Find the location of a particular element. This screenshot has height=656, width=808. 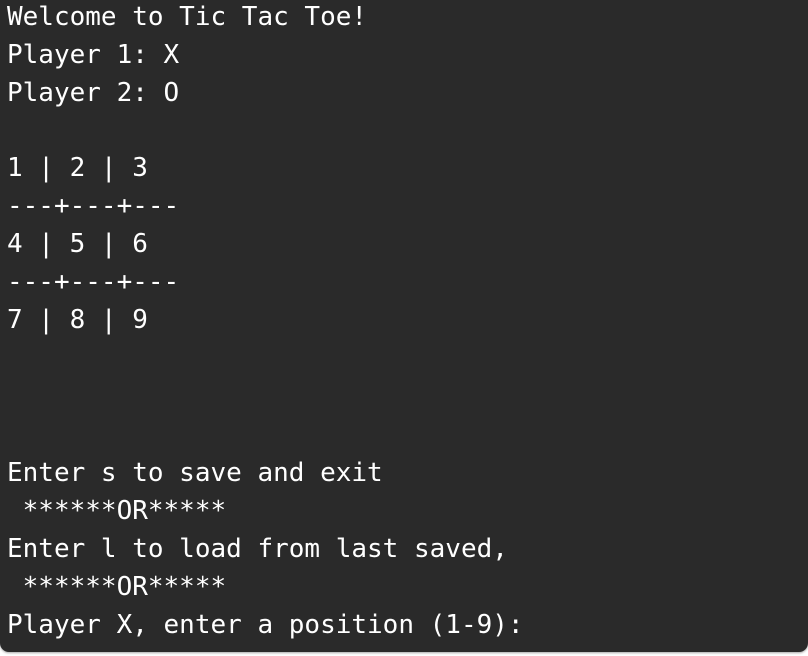

position-prompt: Player X, enter a position (1-9): is located at coordinates (265, 625).